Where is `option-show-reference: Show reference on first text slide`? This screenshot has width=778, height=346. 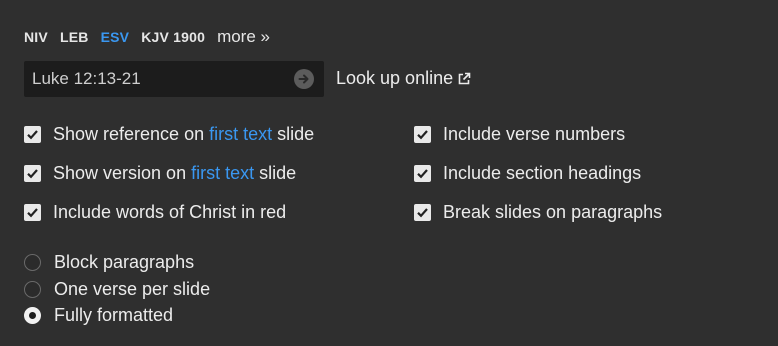
option-show-reference: Show reference on first text slide is located at coordinates (169, 134).